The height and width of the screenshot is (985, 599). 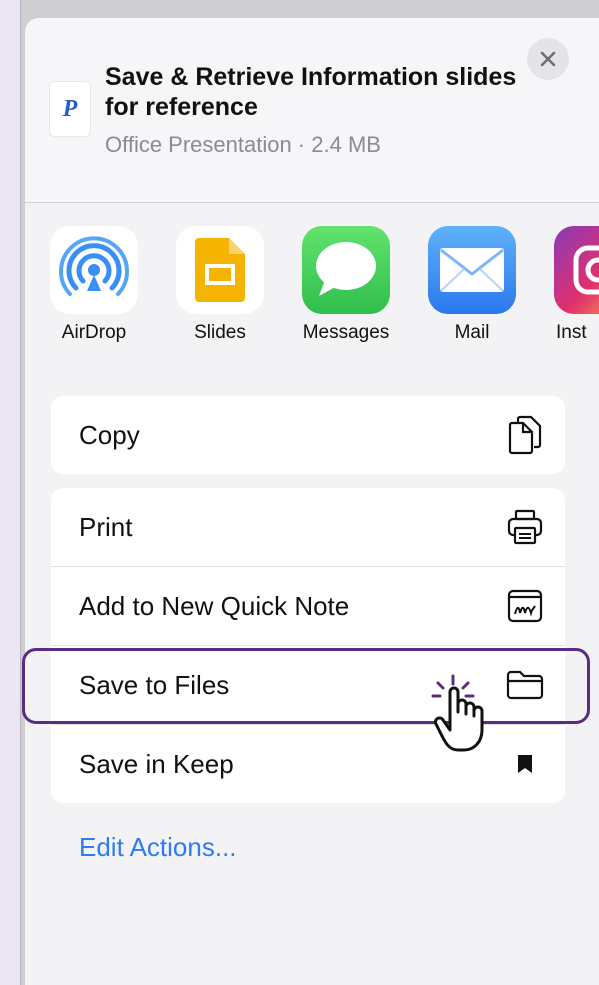 What do you see at coordinates (109, 435) in the screenshot?
I see `action-label: Copy` at bounding box center [109, 435].